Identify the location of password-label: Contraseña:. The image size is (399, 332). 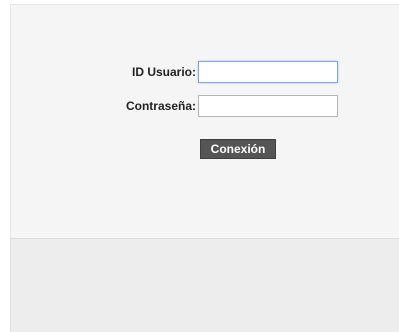
(160, 106).